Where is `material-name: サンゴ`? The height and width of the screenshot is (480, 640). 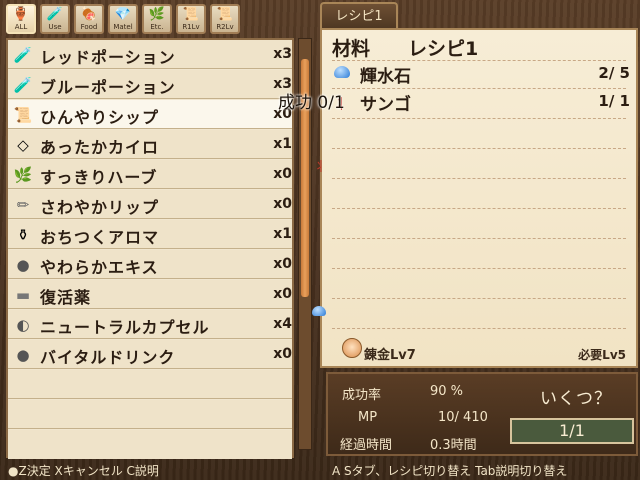
material-name: サンゴ is located at coordinates (385, 105).